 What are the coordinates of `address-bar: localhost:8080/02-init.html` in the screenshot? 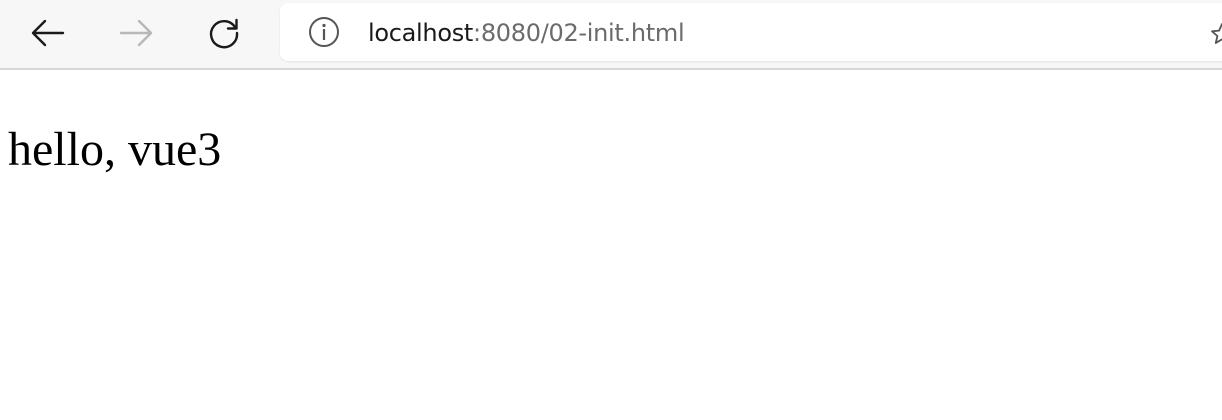 It's located at (751, 32).